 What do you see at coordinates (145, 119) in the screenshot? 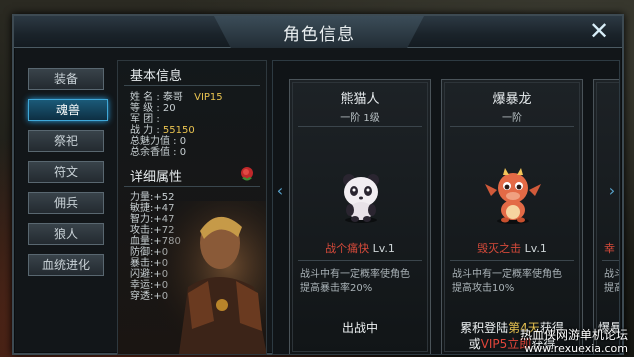
I see `legion-label: 军 团 :` at bounding box center [145, 119].